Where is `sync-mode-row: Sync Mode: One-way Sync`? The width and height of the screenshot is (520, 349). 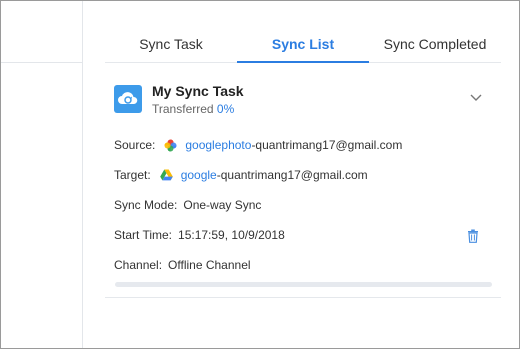 sync-mode-row: Sync Mode: One-way Sync is located at coordinates (187, 205).